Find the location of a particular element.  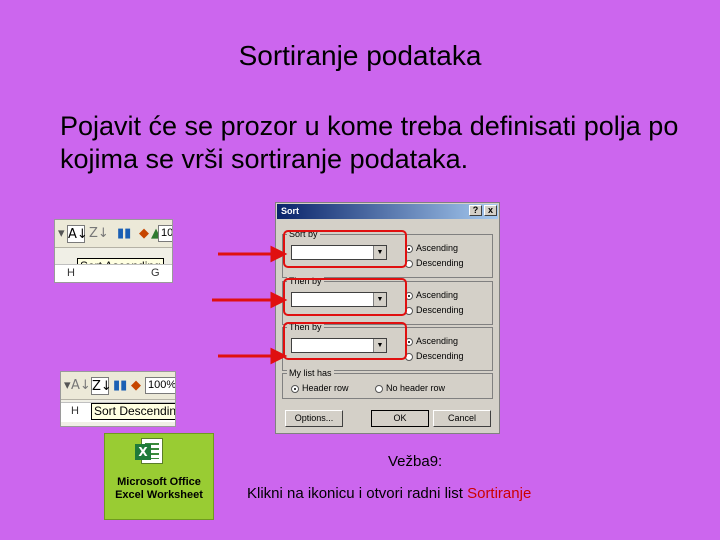

highlight-arrows is located at coordinates (250, 305).